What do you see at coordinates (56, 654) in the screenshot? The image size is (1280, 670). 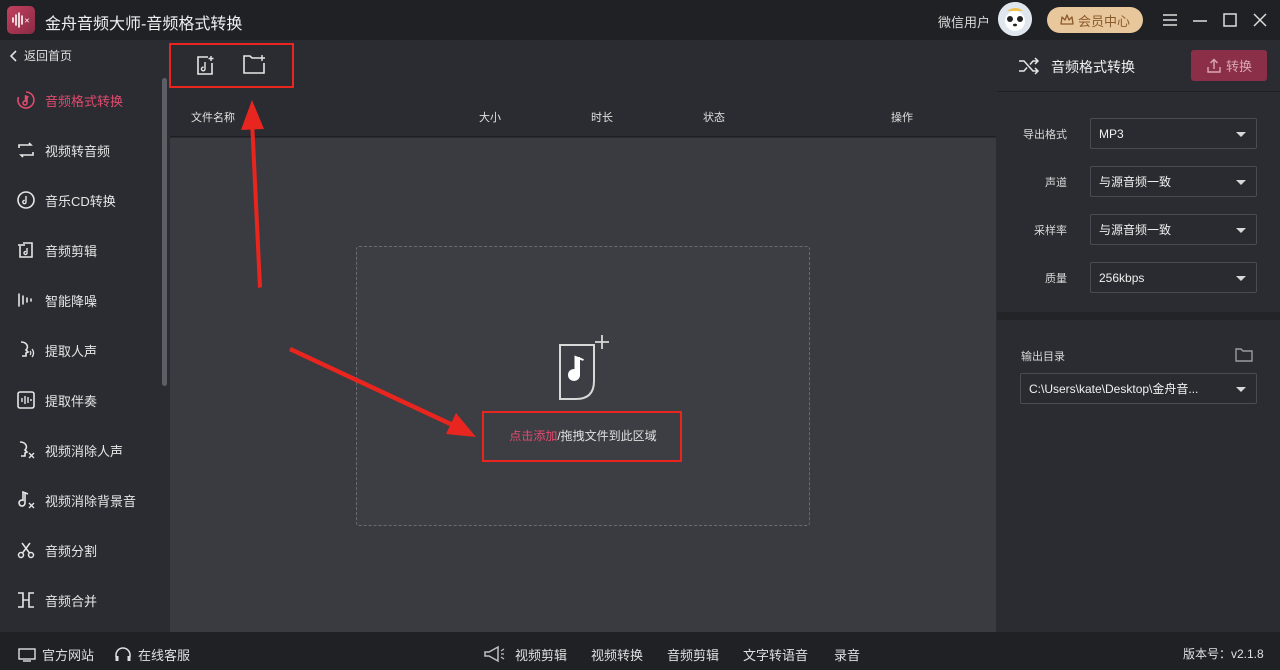 I see `official-website-link: 官方网站` at bounding box center [56, 654].